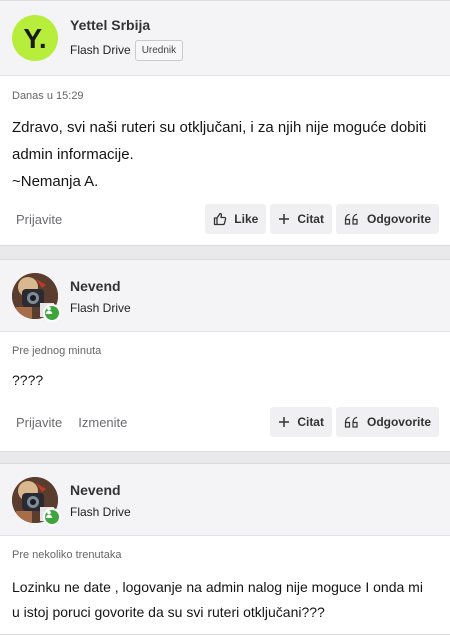 This screenshot has width=450, height=635. Describe the element at coordinates (220, 219) in the screenshot. I see `thumbs-up-icon` at that location.